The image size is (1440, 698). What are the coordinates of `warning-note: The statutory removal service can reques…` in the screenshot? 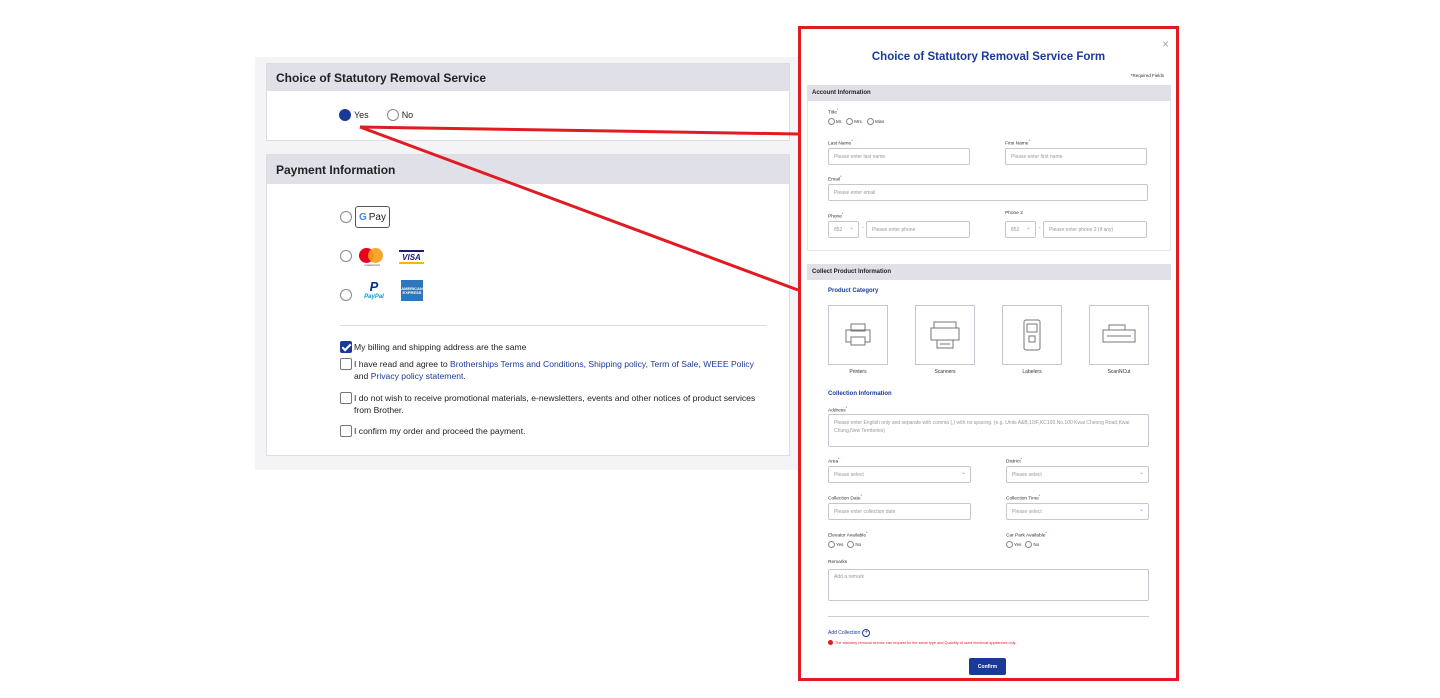 It's located at (922, 642).